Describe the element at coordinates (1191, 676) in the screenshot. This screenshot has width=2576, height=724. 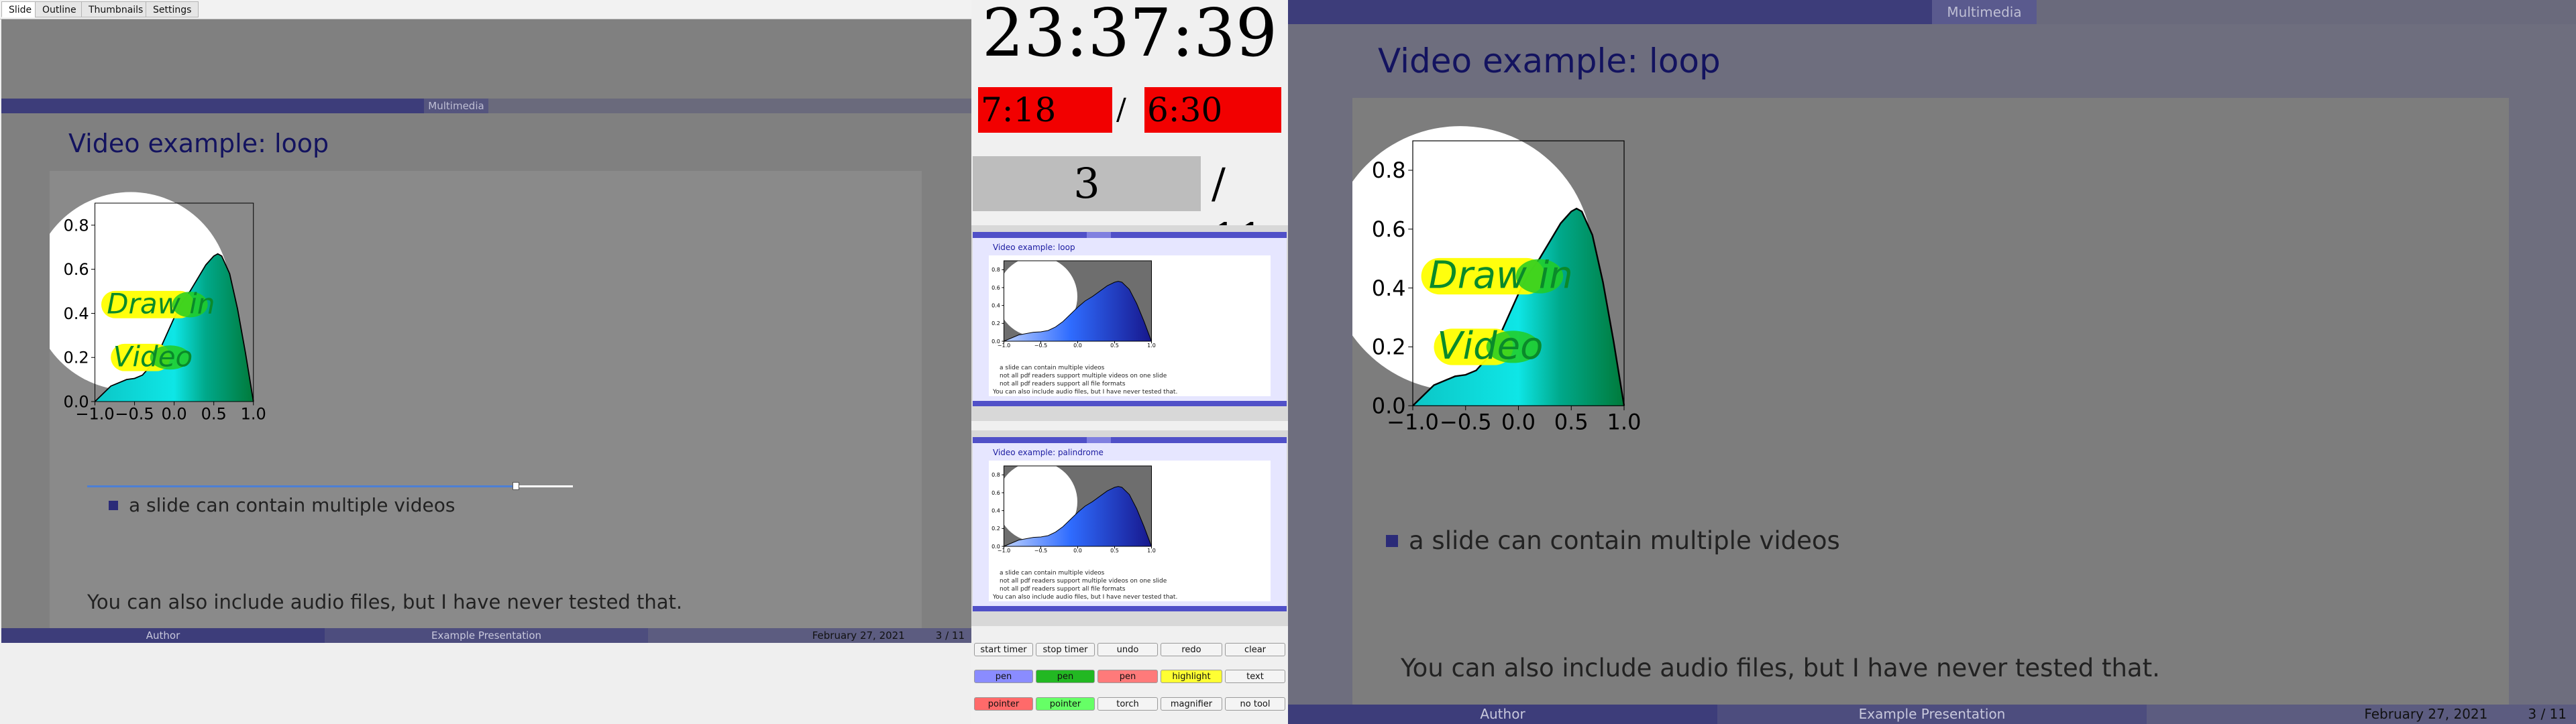
I see `highlight-button: highlight` at that location.